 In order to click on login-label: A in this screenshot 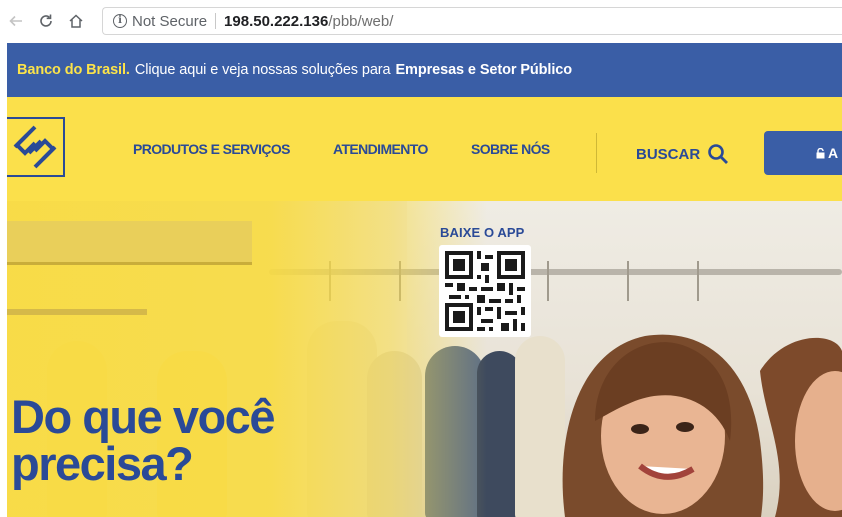, I will do `click(833, 153)`.